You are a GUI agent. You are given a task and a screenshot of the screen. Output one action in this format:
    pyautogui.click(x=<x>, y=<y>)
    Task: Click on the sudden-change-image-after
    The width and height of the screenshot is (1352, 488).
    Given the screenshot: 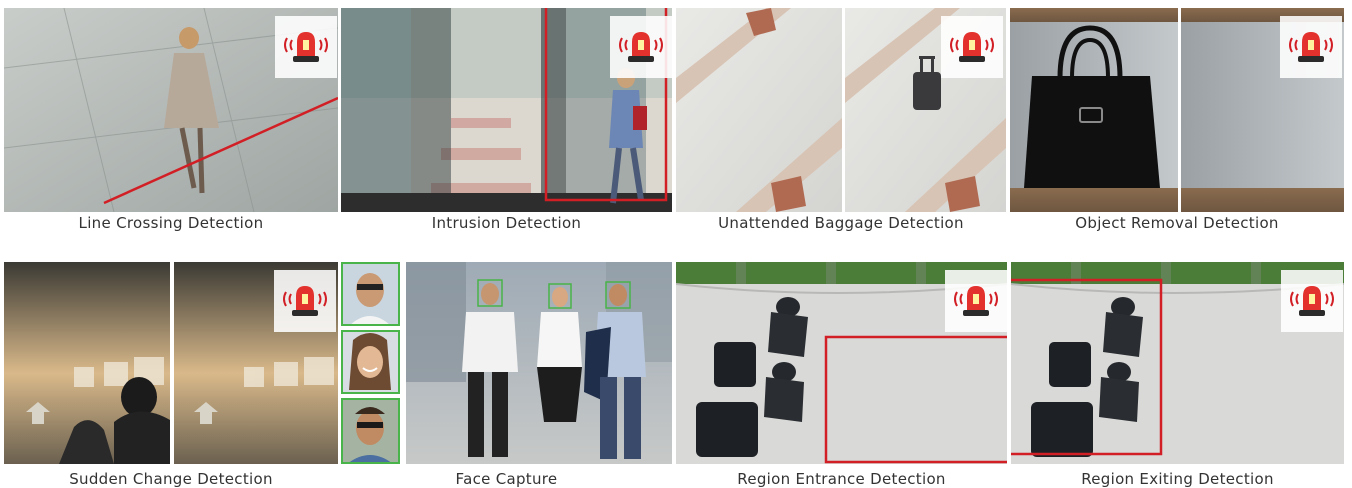 What is the action you would take?
    pyautogui.click(x=256, y=363)
    